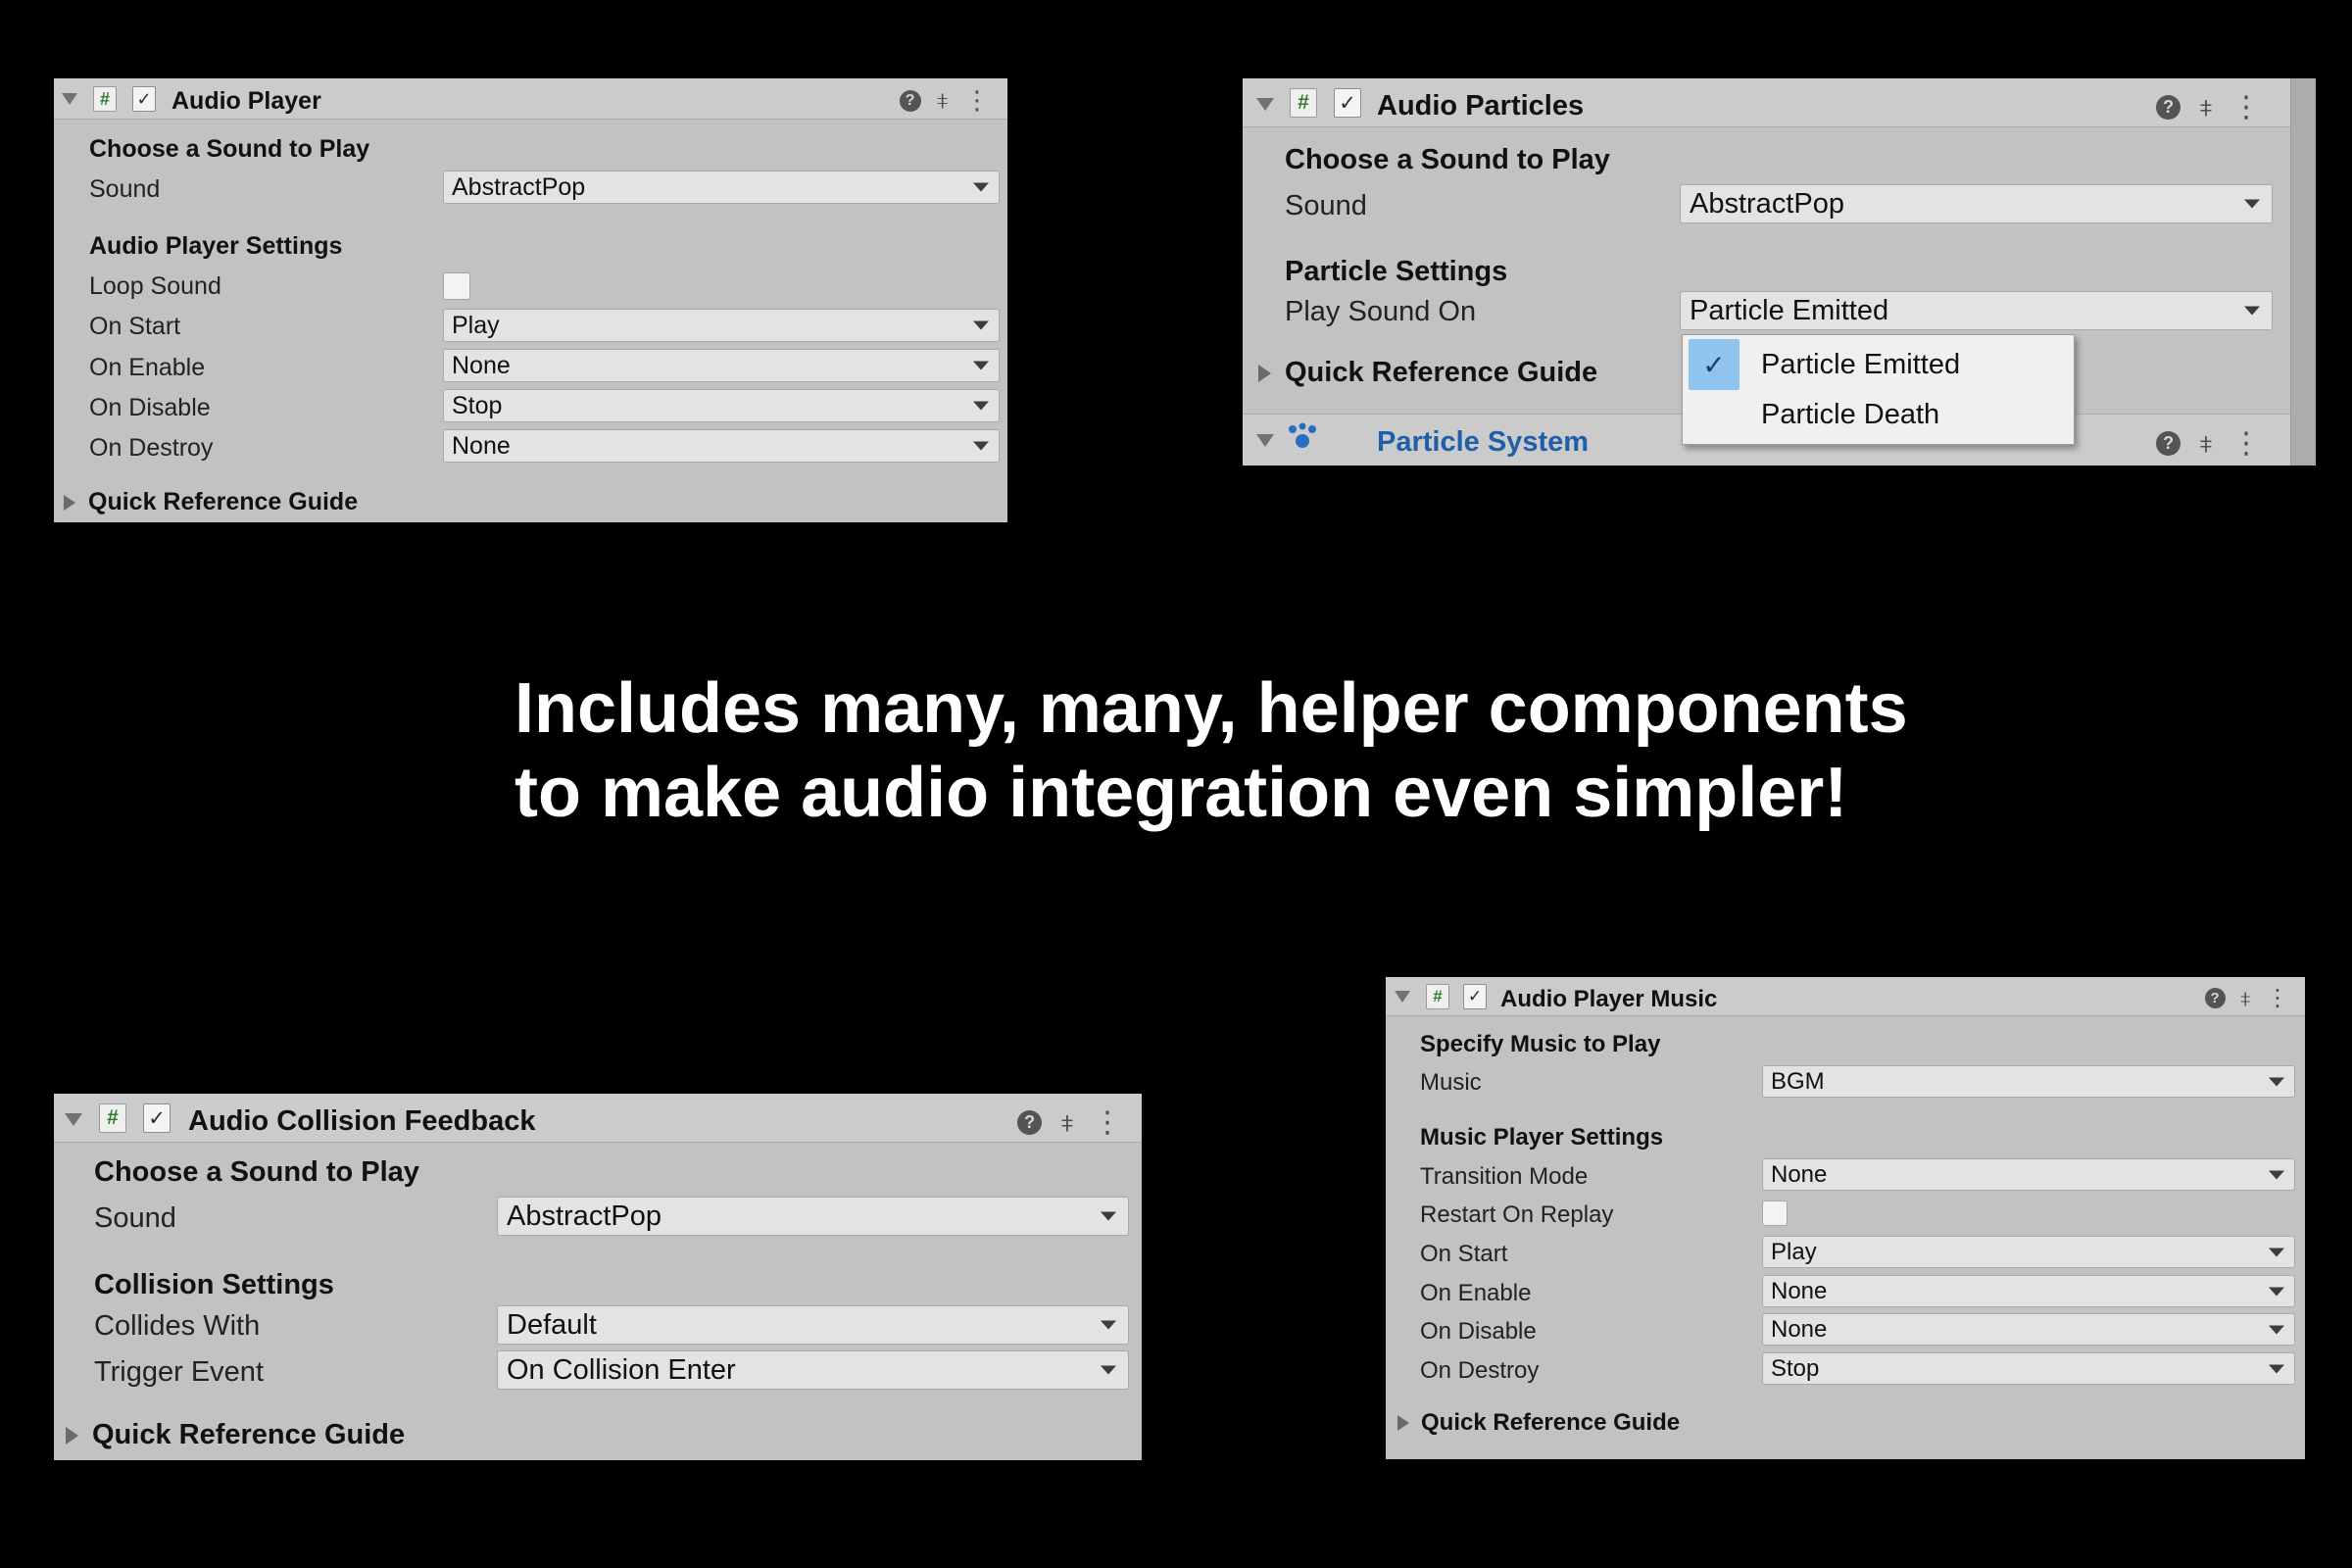 The width and height of the screenshot is (2352, 1568). I want to click on menu-item-particle-death: Particle Death, so click(1850, 415).